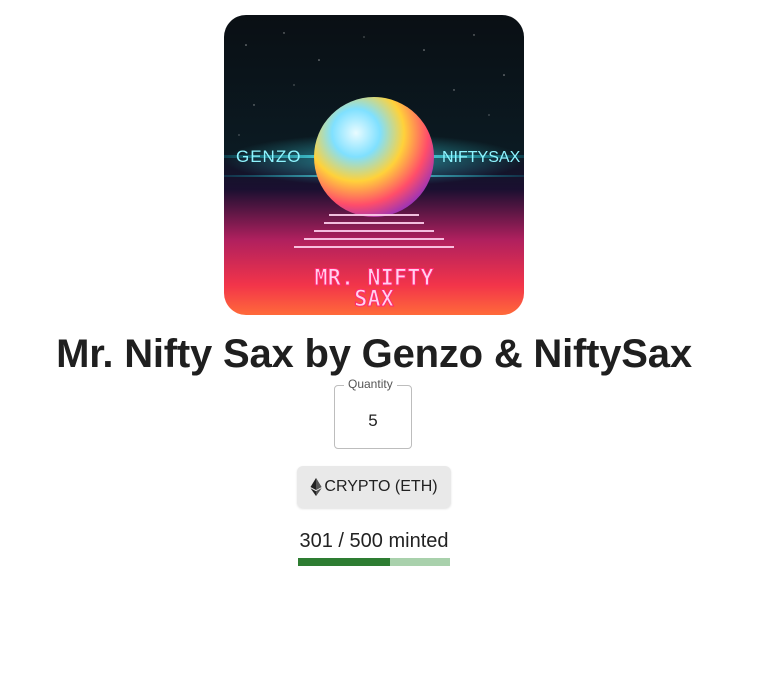 The height and width of the screenshot is (697, 774). Describe the element at coordinates (374, 541) in the screenshot. I see `minted-count: 301 / 500 minted` at that location.